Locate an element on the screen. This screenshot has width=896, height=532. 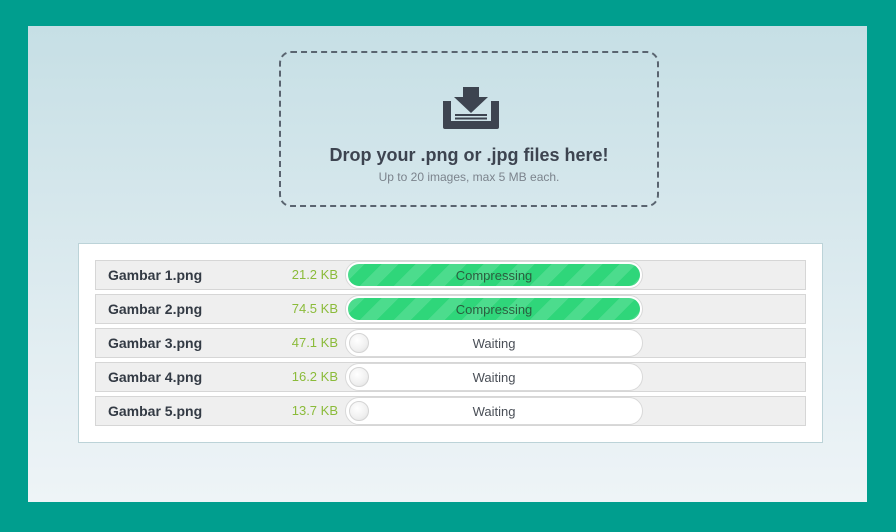
file-name: Gambar 5.png is located at coordinates (155, 411).